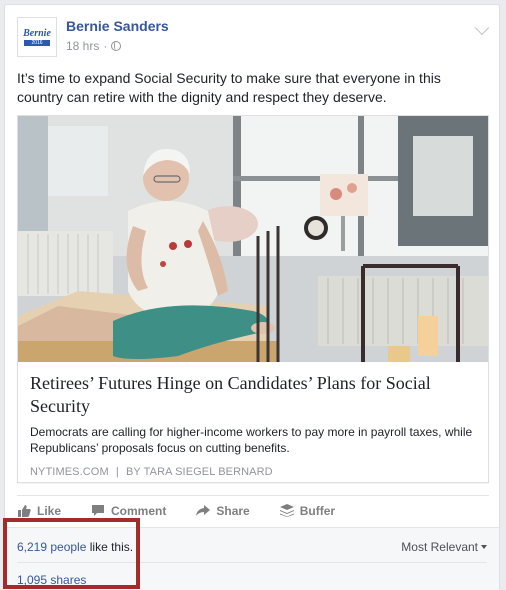 The height and width of the screenshot is (590, 506). Describe the element at coordinates (37, 42) in the screenshot. I see `avatar-logo-year: 2016` at that location.